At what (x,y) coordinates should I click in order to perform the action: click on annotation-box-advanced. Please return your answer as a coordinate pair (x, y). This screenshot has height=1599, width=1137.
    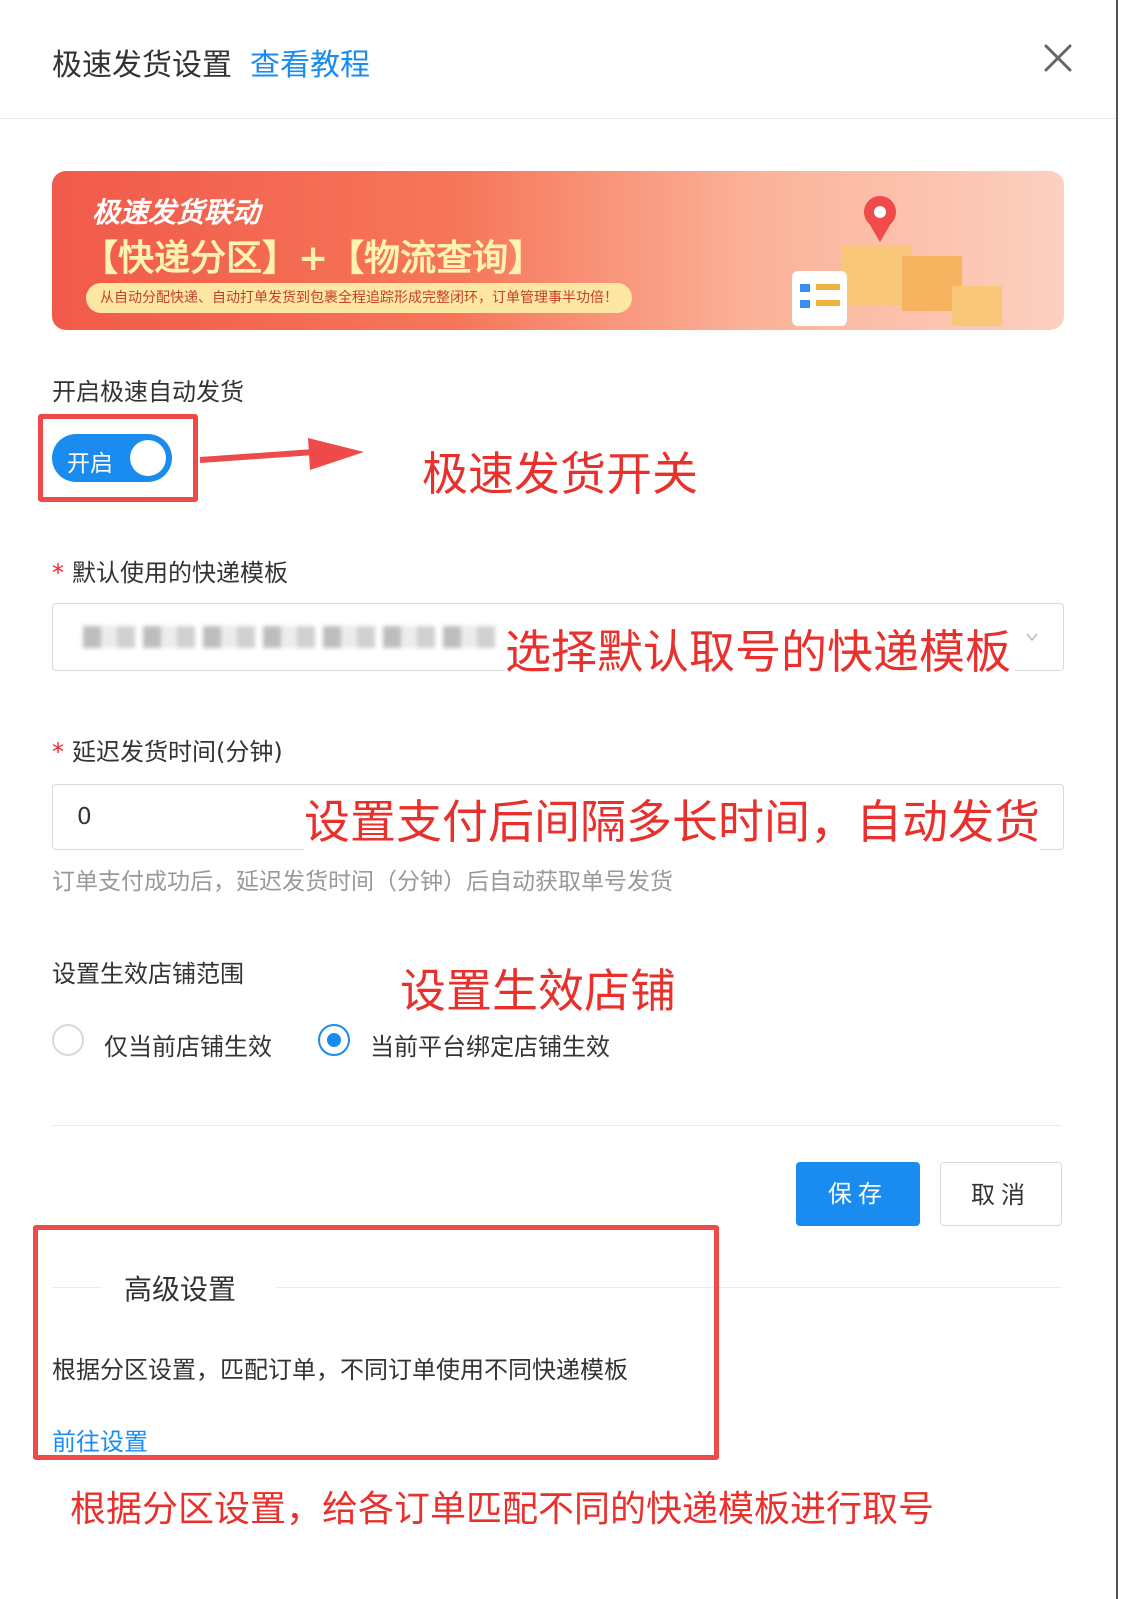
    Looking at the image, I should click on (376, 1342).